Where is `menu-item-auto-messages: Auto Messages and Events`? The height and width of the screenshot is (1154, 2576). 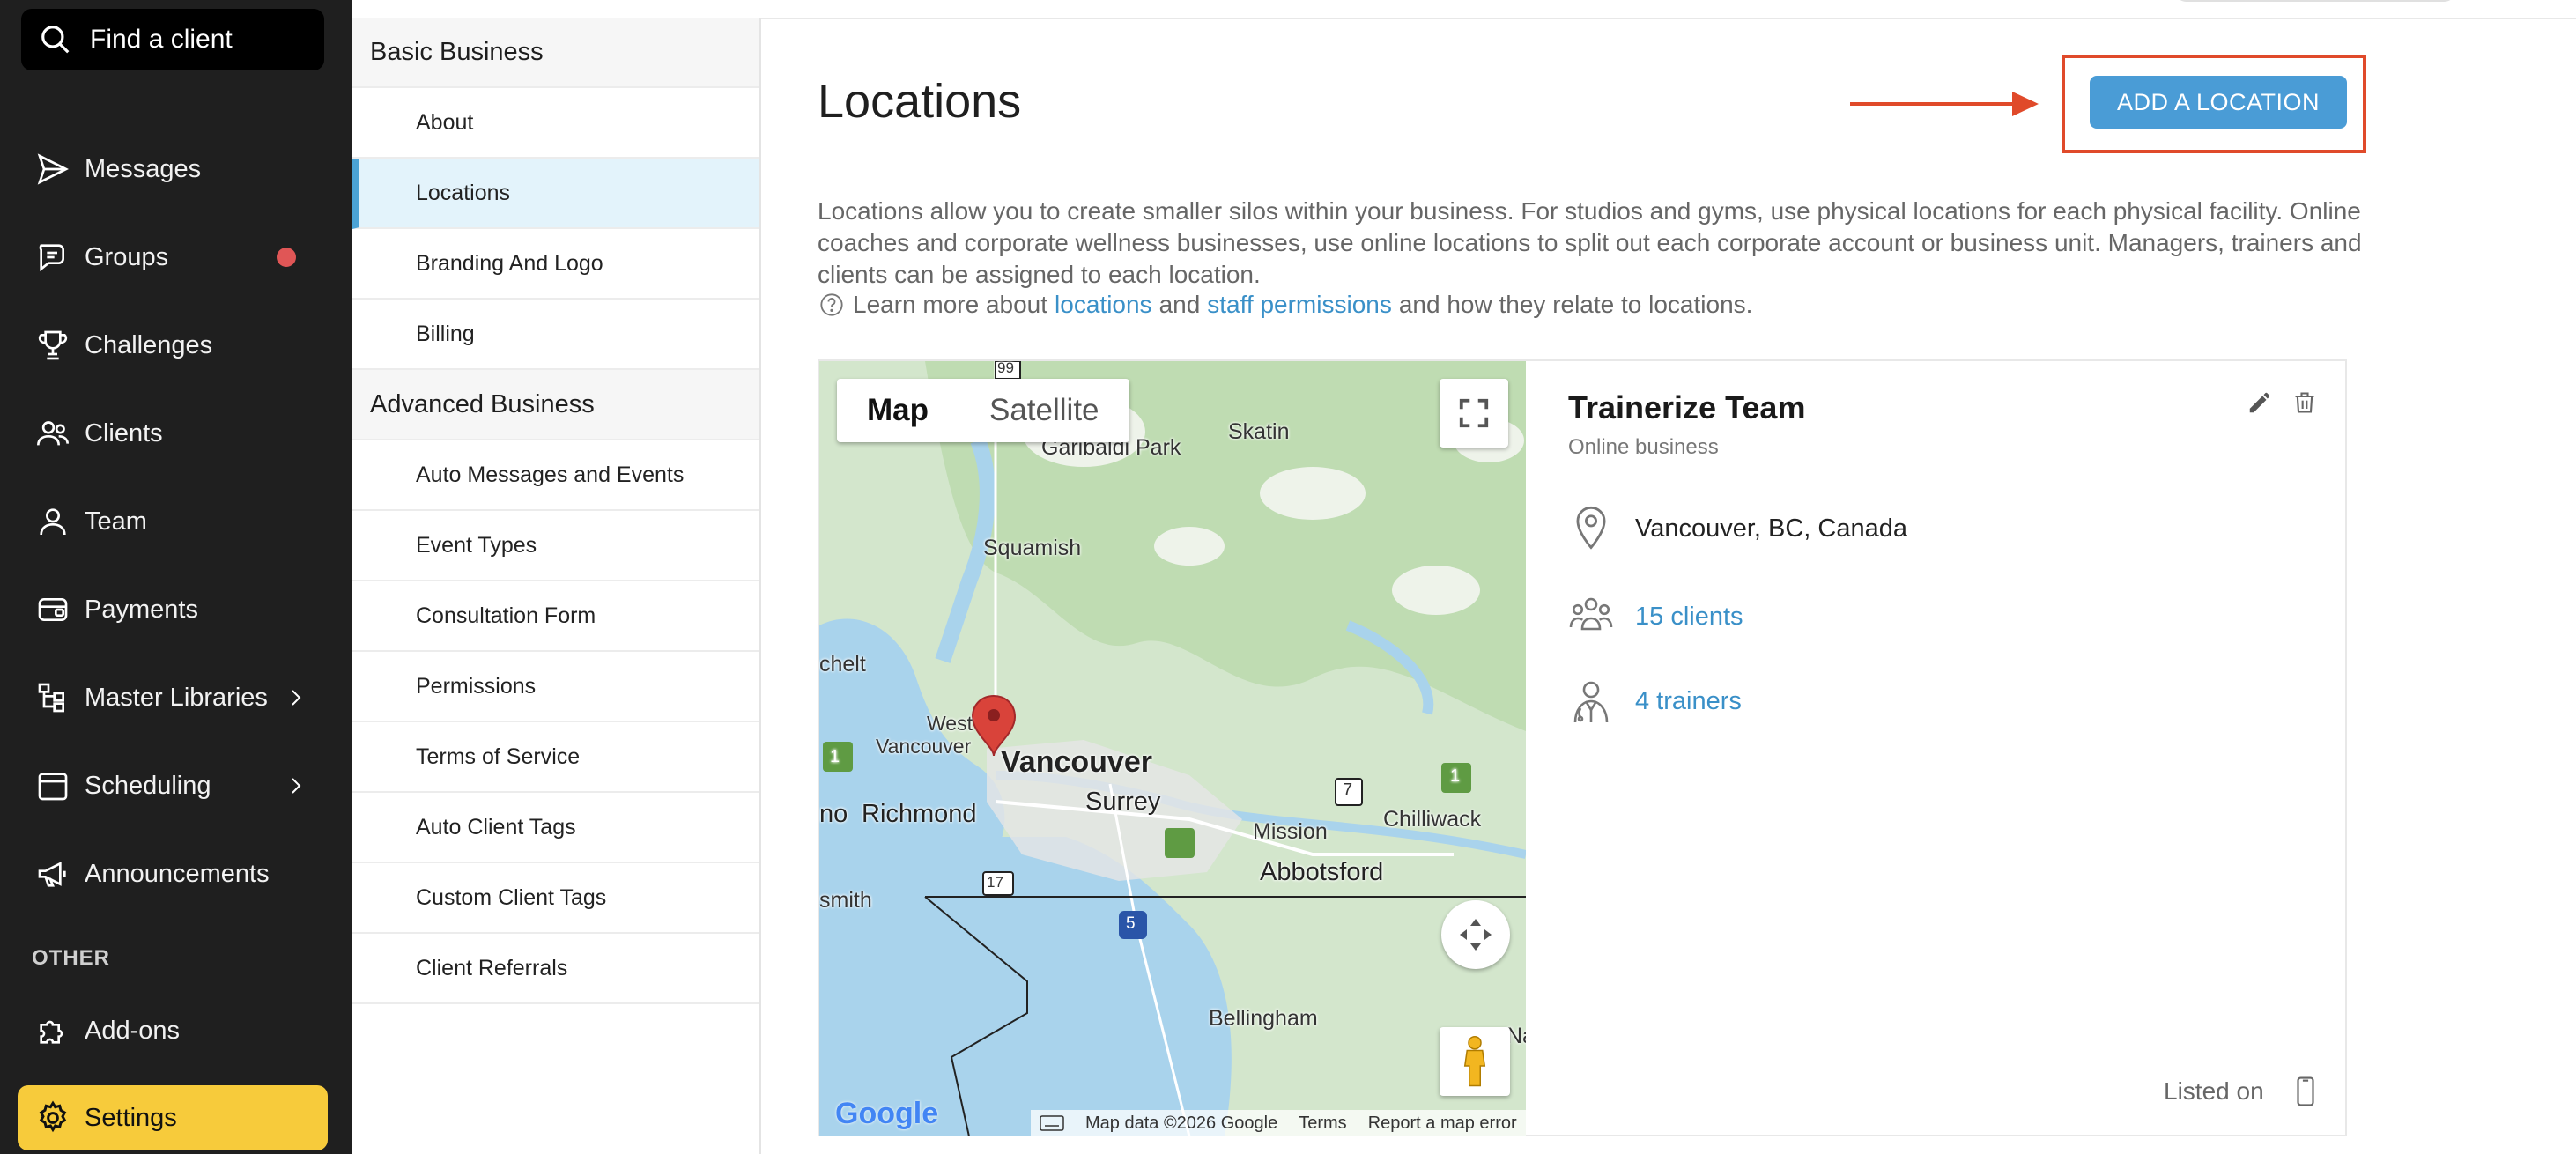 menu-item-auto-messages: Auto Messages and Events is located at coordinates (556, 476).